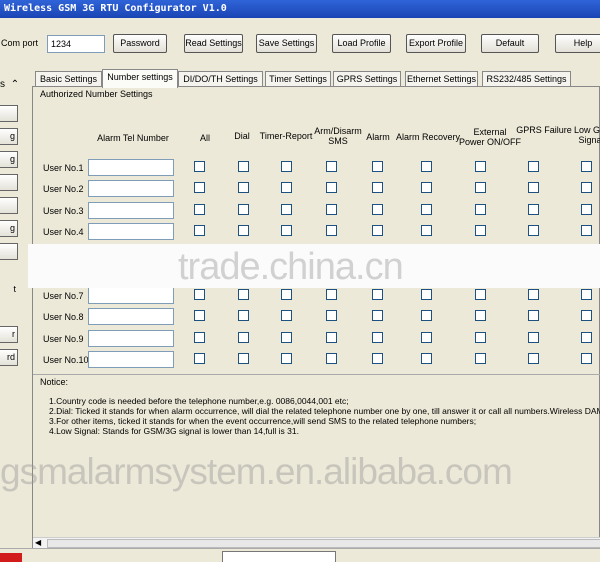 Image resolution: width=600 pixels, height=562 pixels. Describe the element at coordinates (68, 79) in the screenshot. I see `tab-basic-settings: Basic Settings` at that location.